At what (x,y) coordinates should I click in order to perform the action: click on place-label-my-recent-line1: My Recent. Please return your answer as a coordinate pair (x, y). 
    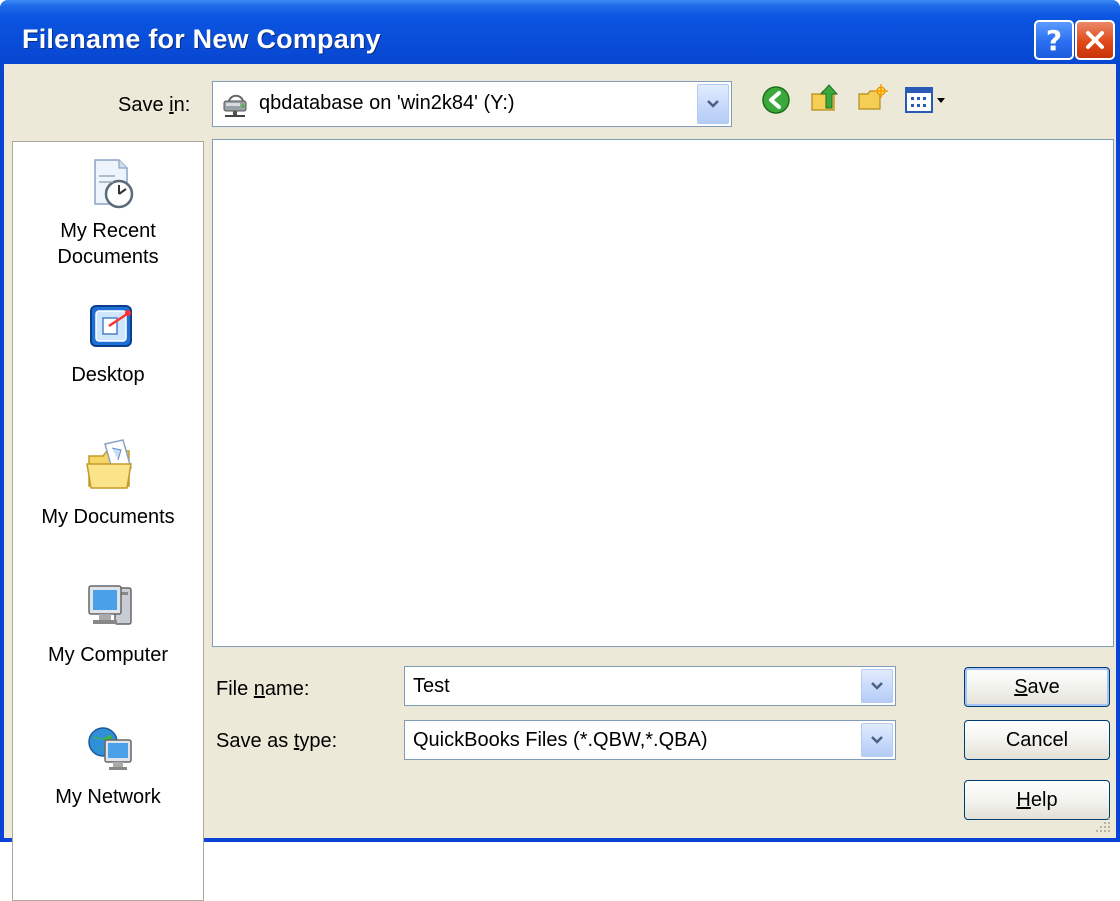
    Looking at the image, I should click on (108, 231).